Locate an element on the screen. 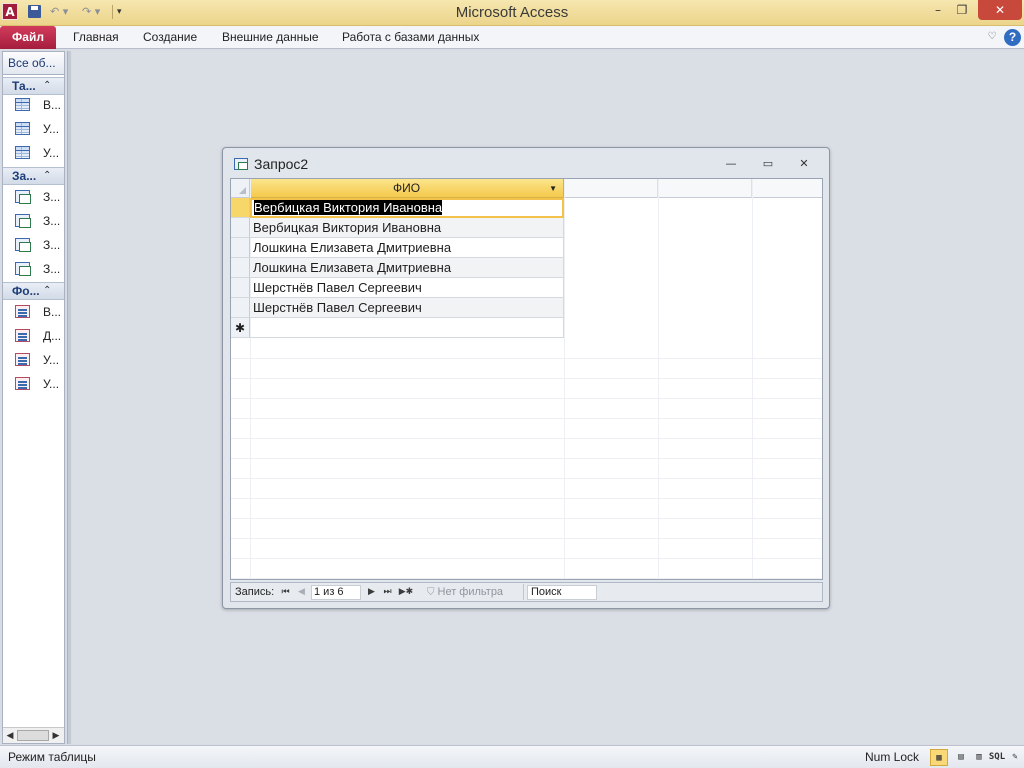 Image resolution: width=1024 pixels, height=768 pixels. current-record-field: 1 из 6 is located at coordinates (336, 592).